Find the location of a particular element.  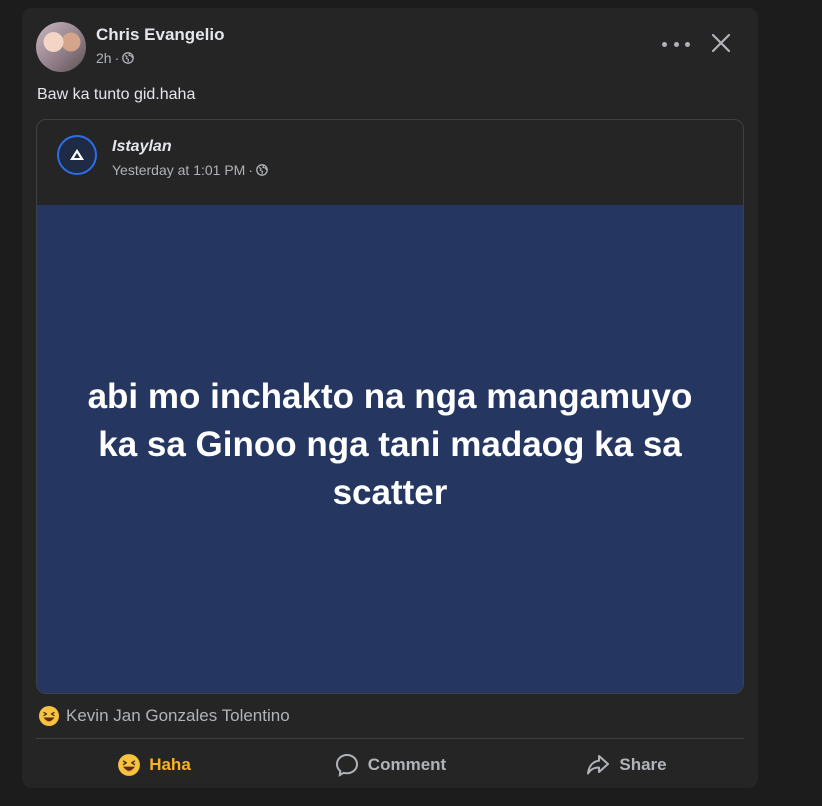

action-bar: Haha Comment Share is located at coordinates (390, 765).